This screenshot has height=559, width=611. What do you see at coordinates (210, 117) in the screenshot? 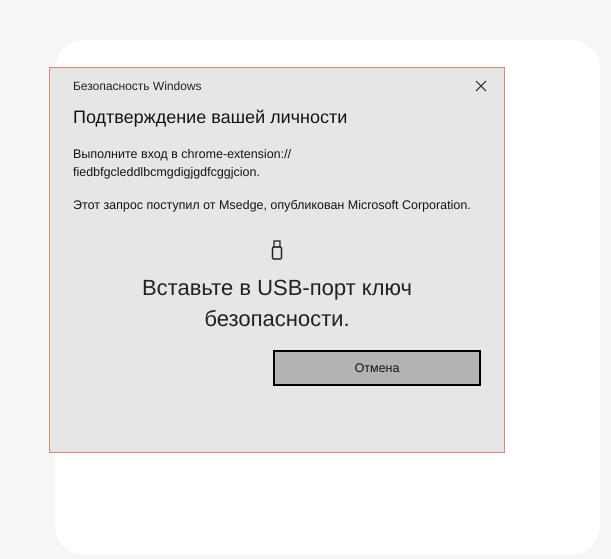
I see `dialog-heading: Подтверждение вашей личности` at bounding box center [210, 117].